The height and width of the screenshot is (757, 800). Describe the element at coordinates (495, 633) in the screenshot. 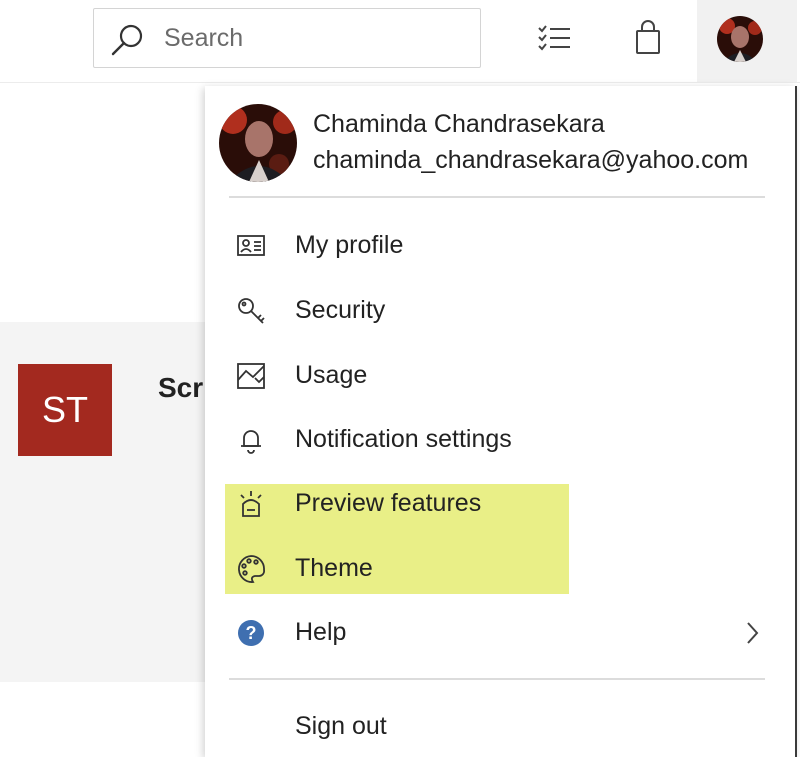

I see `menu-item-help: ? Help` at that location.